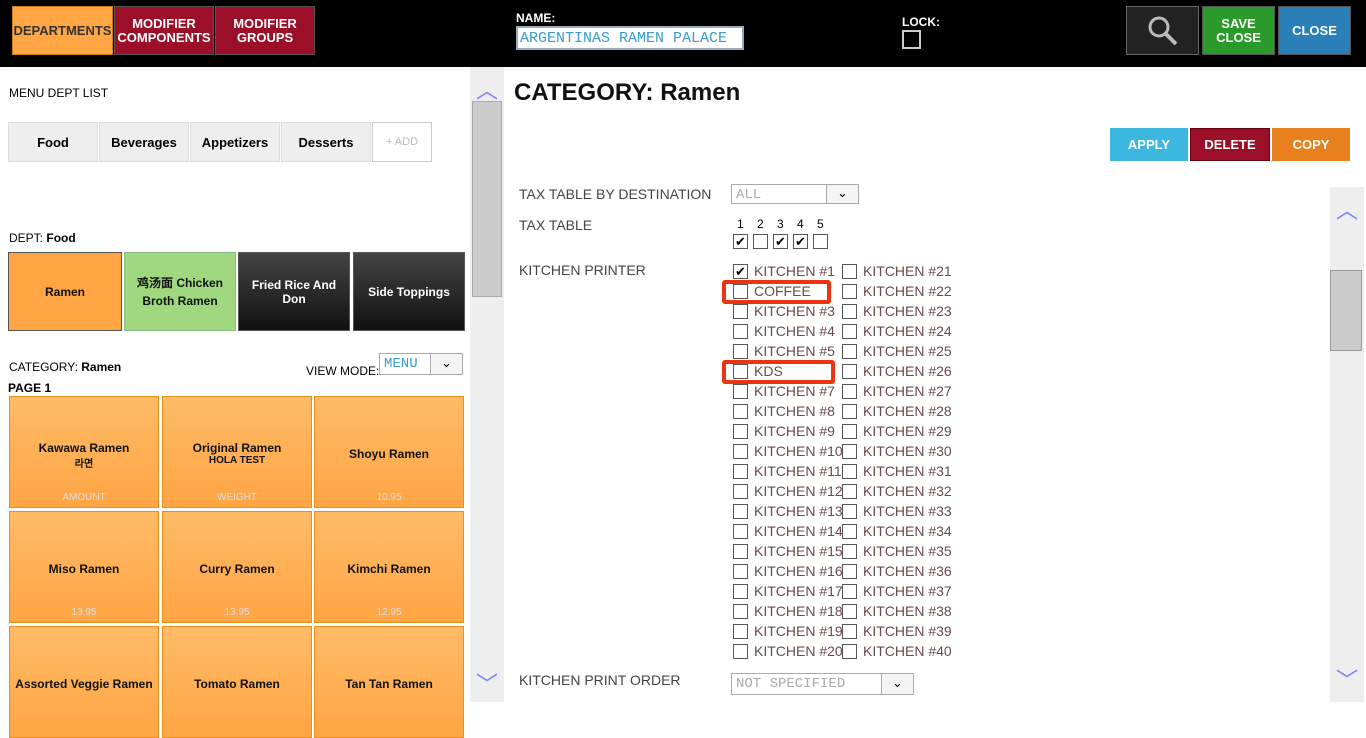 The width and height of the screenshot is (1366, 738). What do you see at coordinates (53, 142) in the screenshot?
I see `dept-food-button: Food` at bounding box center [53, 142].